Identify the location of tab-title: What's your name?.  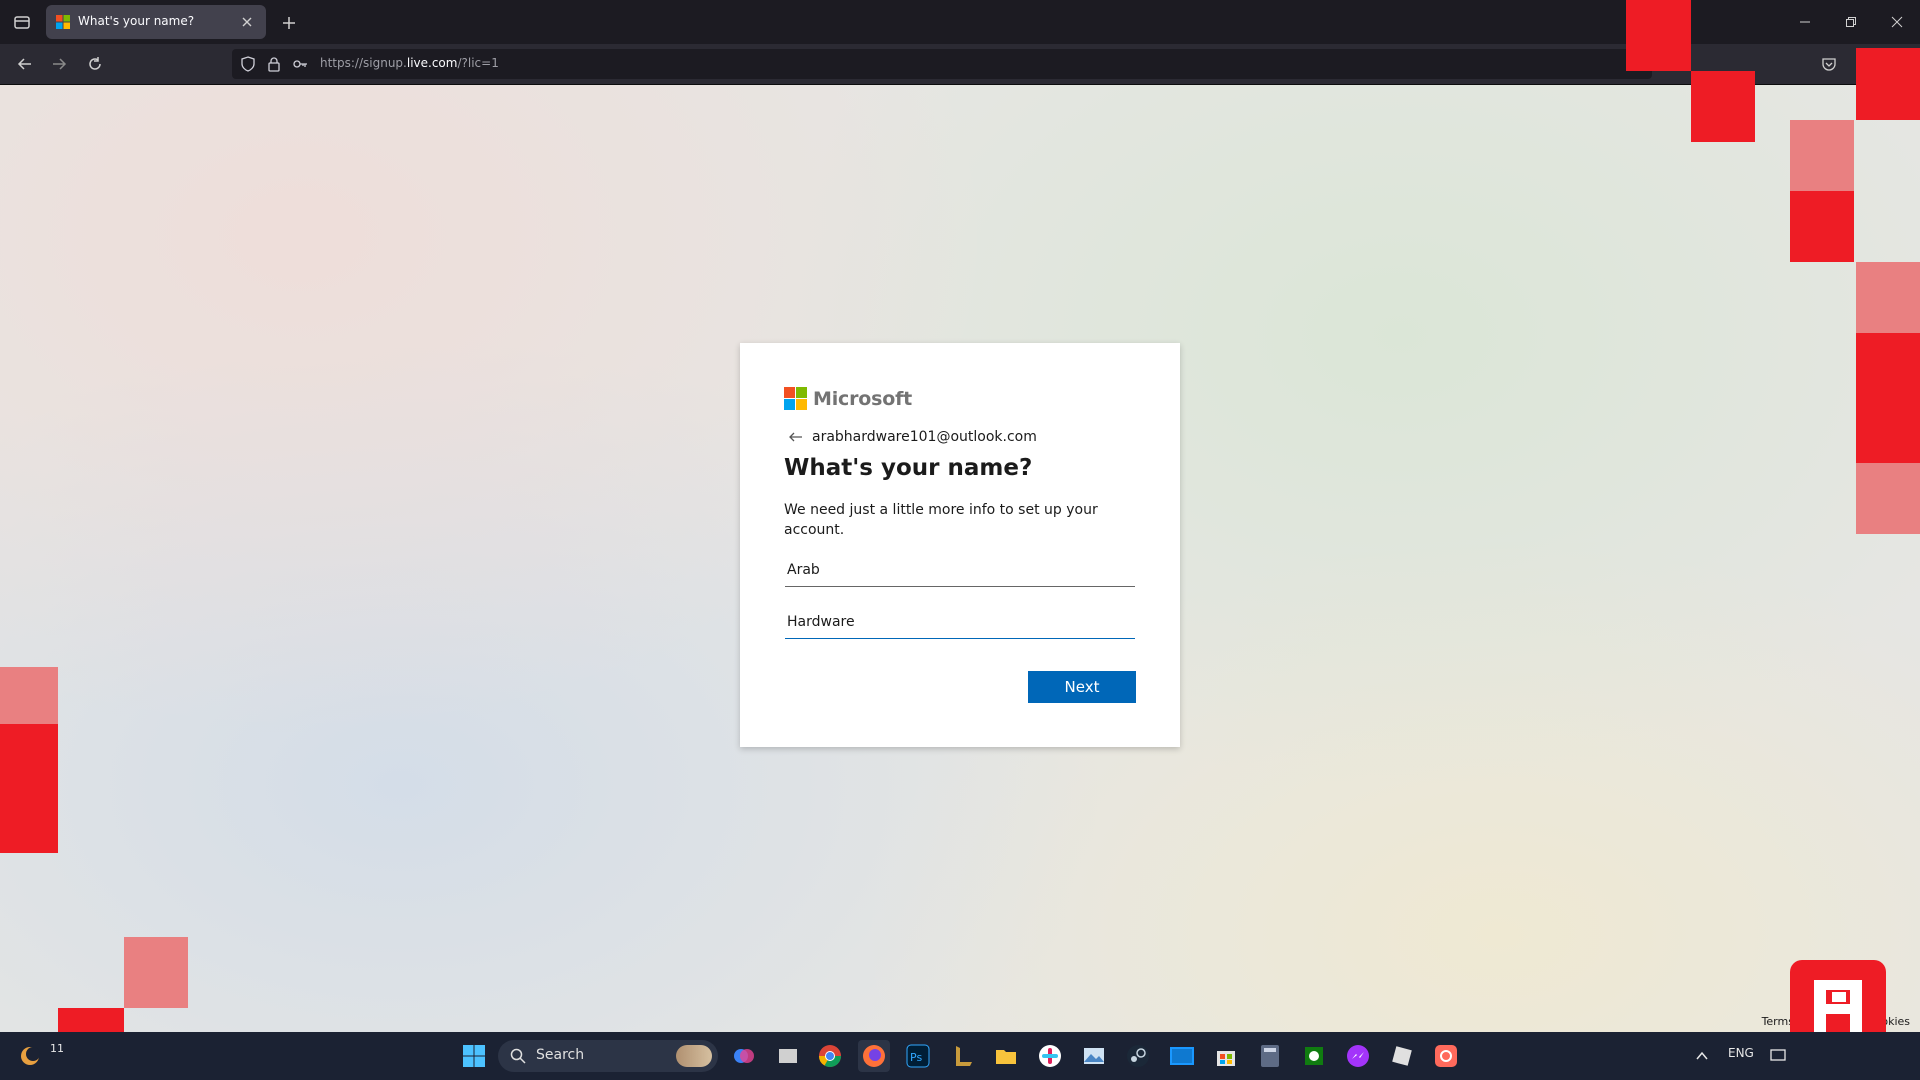
(136, 21).